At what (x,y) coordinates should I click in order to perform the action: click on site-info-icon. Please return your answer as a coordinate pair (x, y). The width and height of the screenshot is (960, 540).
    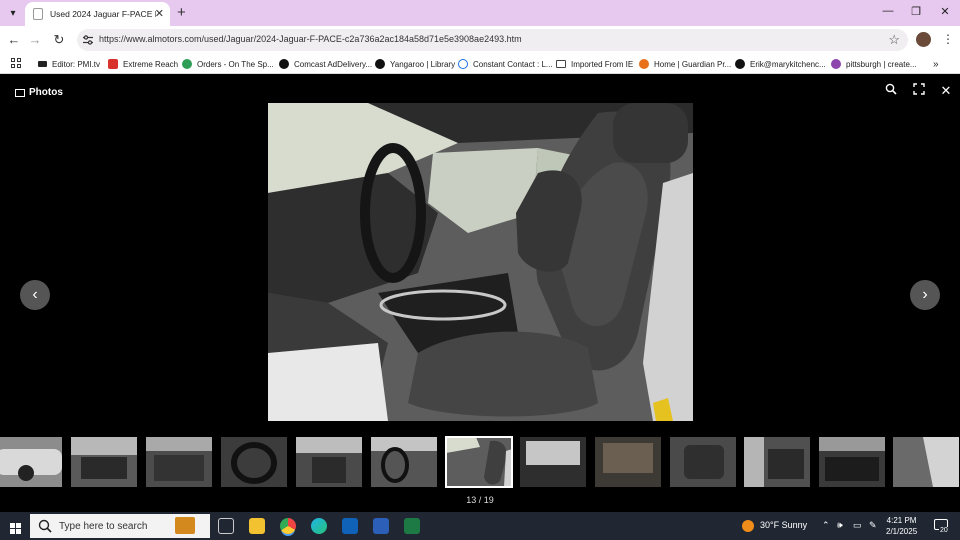
    Looking at the image, I should click on (88, 40).